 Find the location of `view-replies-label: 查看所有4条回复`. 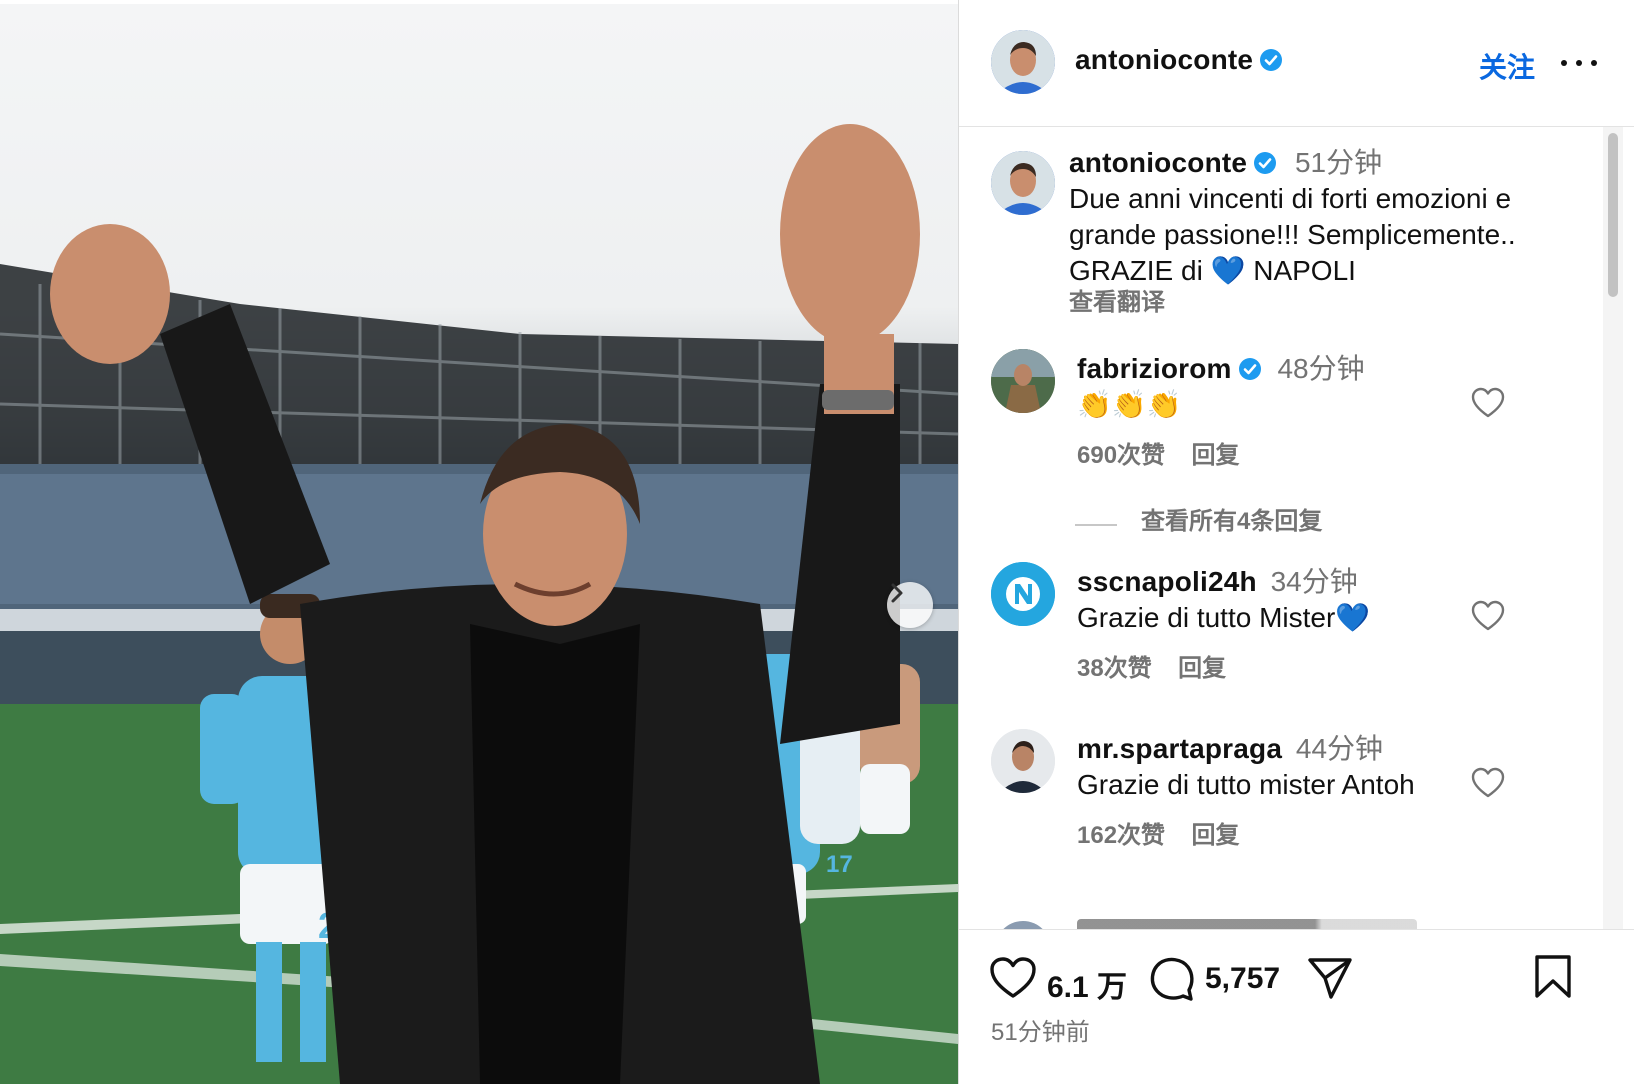

view-replies-label: 查看所有4条回复 is located at coordinates (1231, 521).